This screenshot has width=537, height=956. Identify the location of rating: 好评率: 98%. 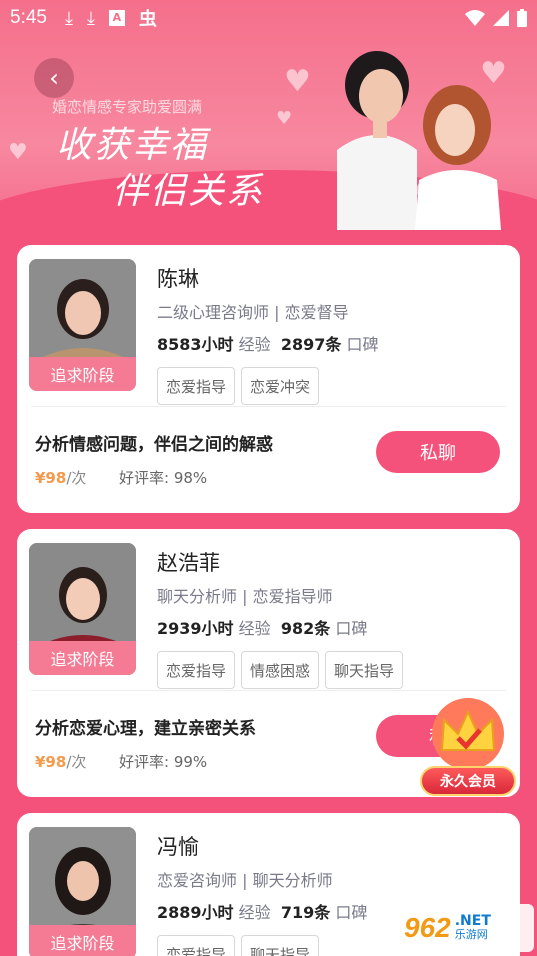
(163, 477).